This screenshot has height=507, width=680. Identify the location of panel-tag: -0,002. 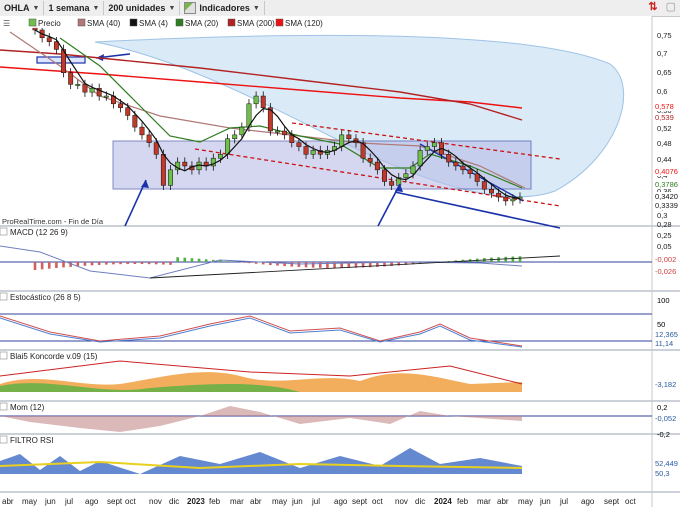
(665, 259).